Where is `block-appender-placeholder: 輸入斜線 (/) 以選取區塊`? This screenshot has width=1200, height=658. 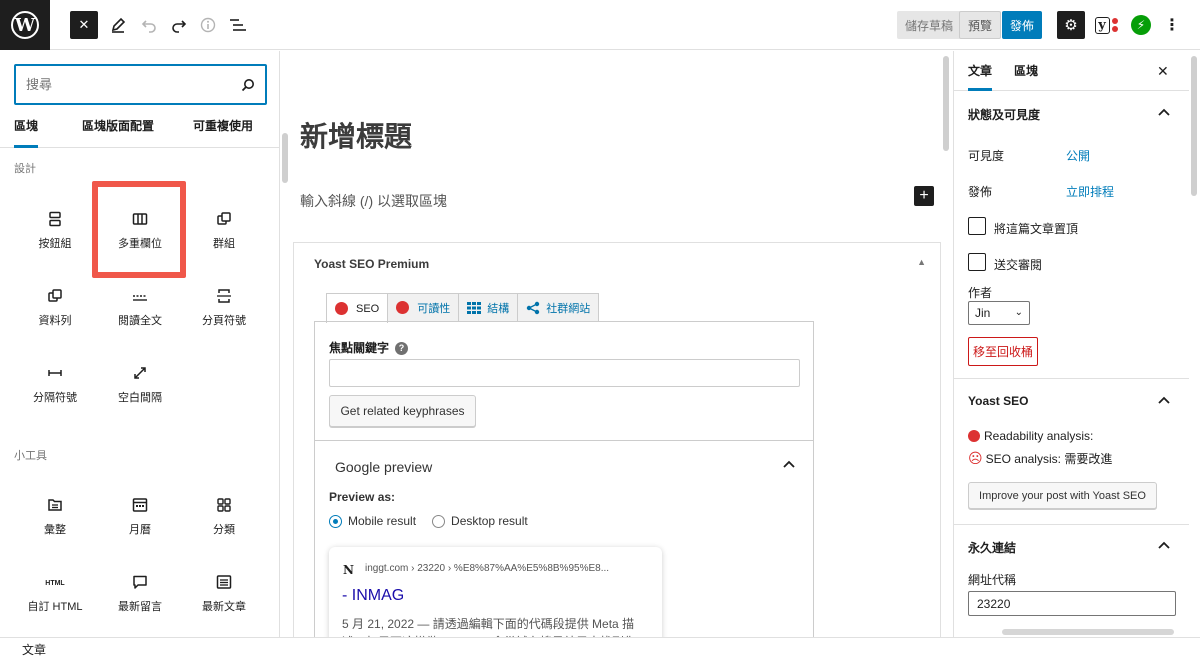 block-appender-placeholder: 輸入斜線 (/) 以選取區塊 is located at coordinates (373, 201).